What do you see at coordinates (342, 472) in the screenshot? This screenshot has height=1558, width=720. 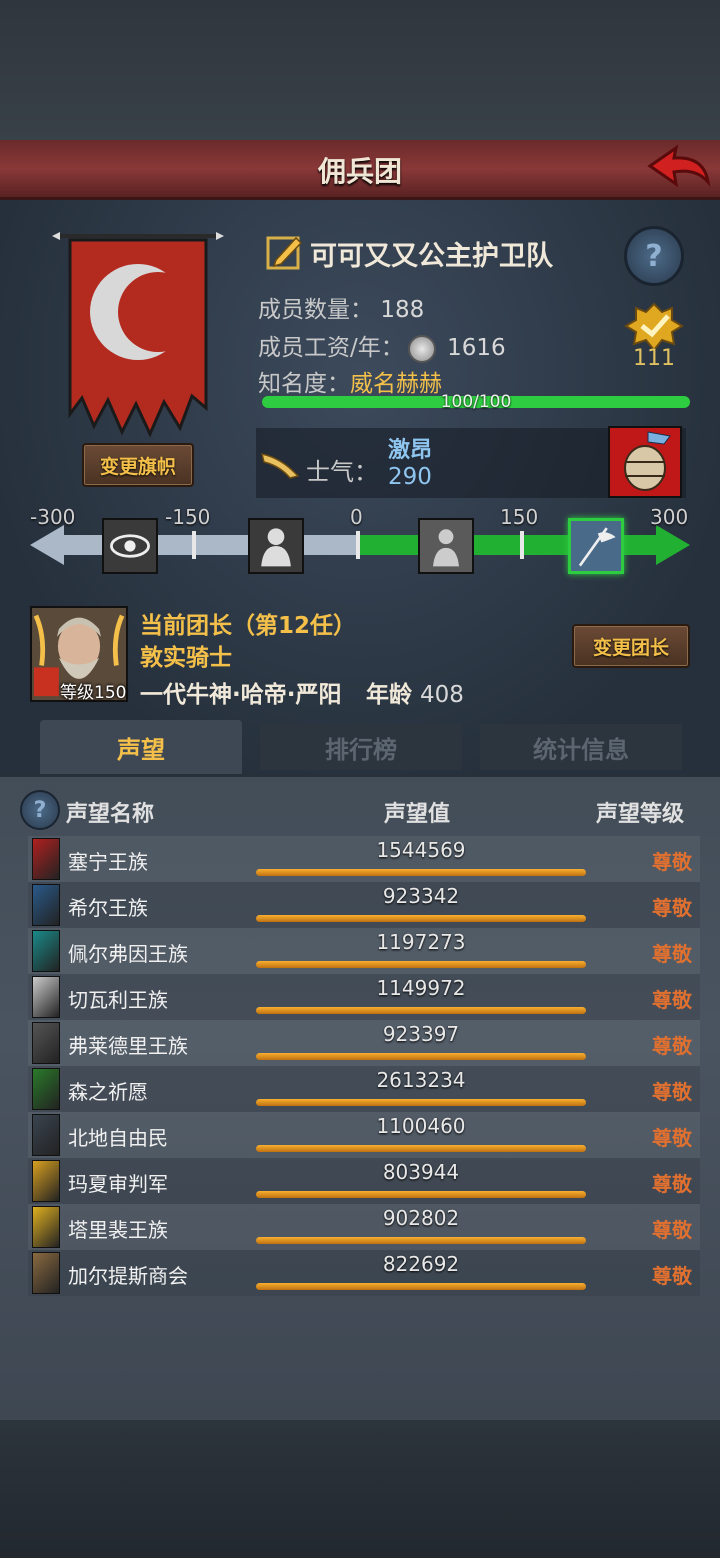 I see `morale-label: 士气：` at bounding box center [342, 472].